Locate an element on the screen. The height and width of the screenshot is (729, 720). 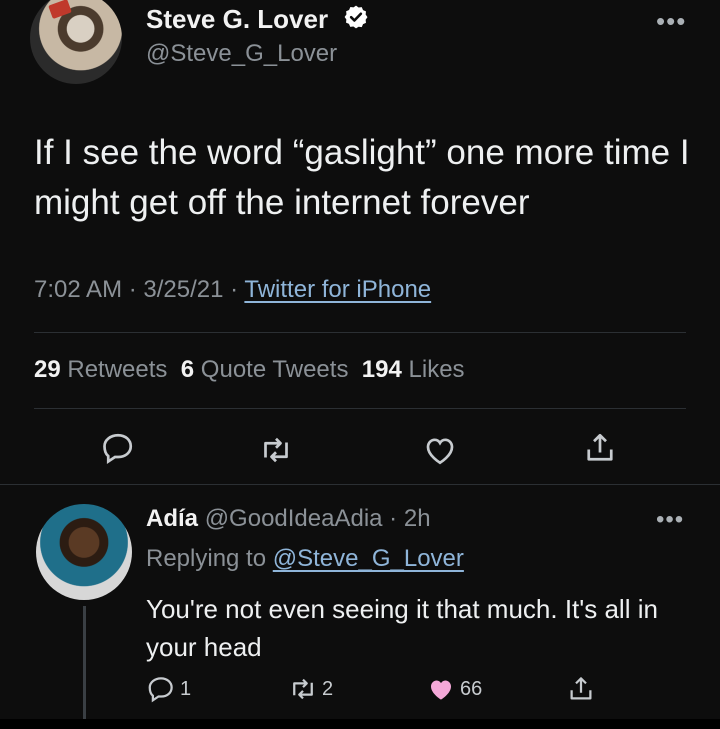
quotes-label: Quote Tweets is located at coordinates (274, 369).